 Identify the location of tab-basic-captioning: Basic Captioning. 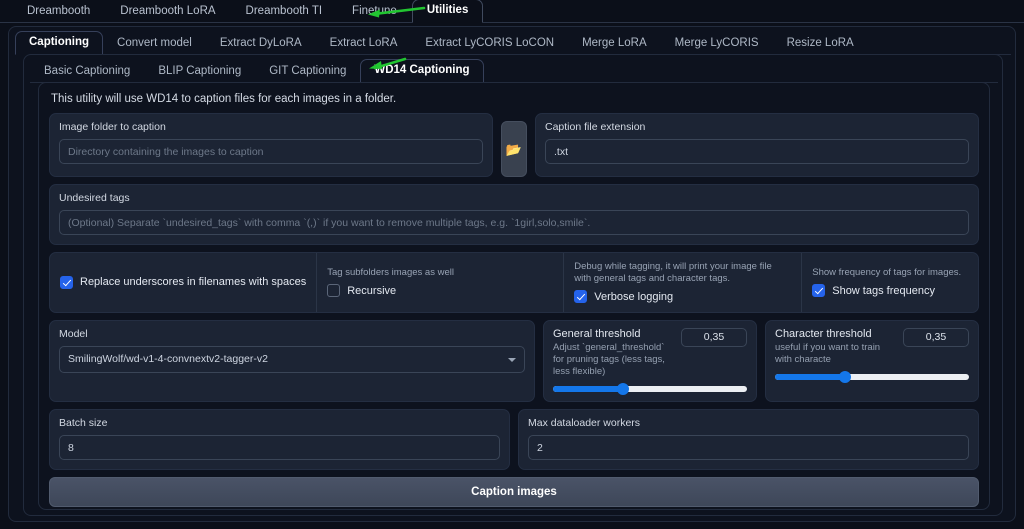
(87, 71).